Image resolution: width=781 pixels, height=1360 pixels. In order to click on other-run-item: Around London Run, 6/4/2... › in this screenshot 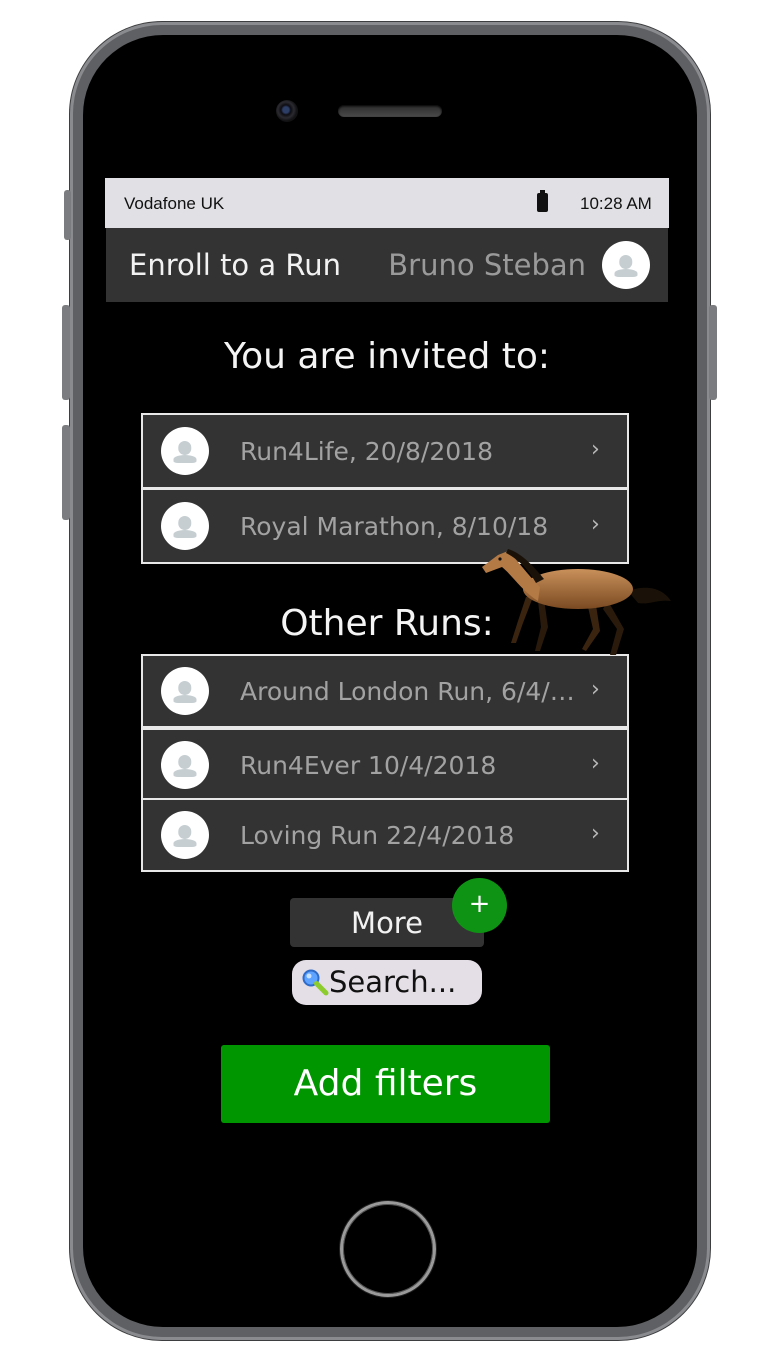, I will do `click(385, 691)`.